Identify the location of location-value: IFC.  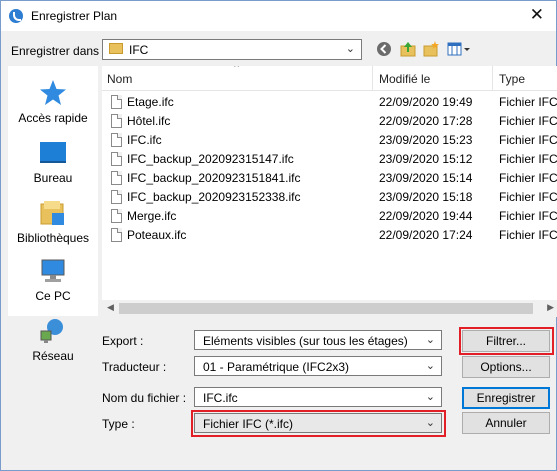
(139, 50).